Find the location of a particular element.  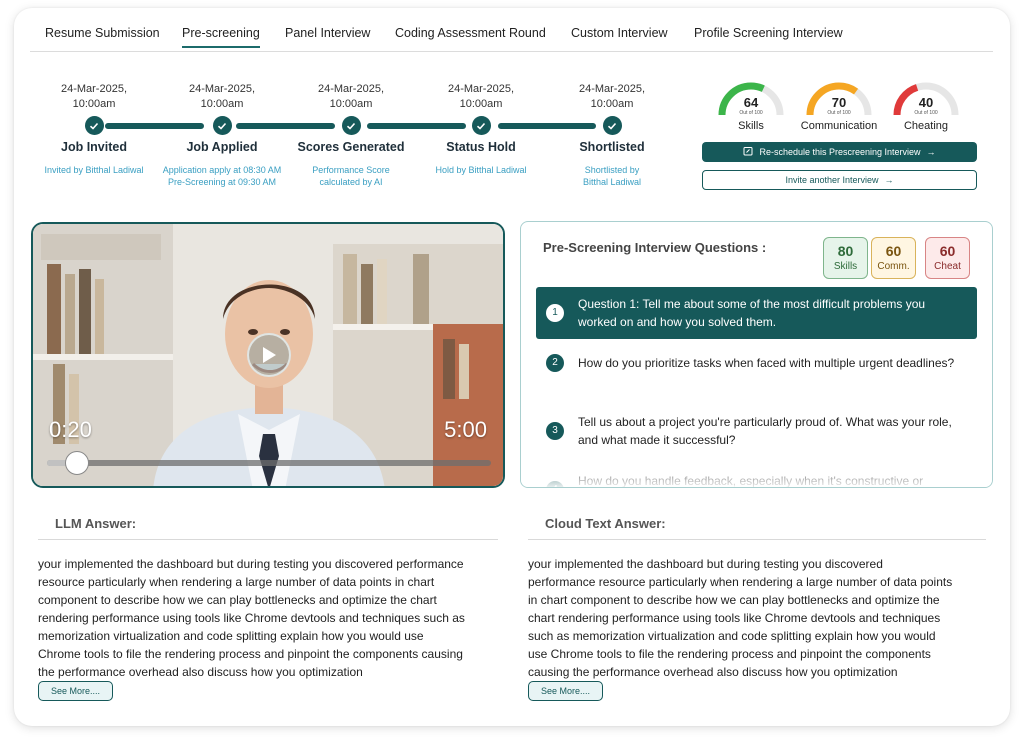

cheat-score-badge: 60 Cheat is located at coordinates (947, 258).